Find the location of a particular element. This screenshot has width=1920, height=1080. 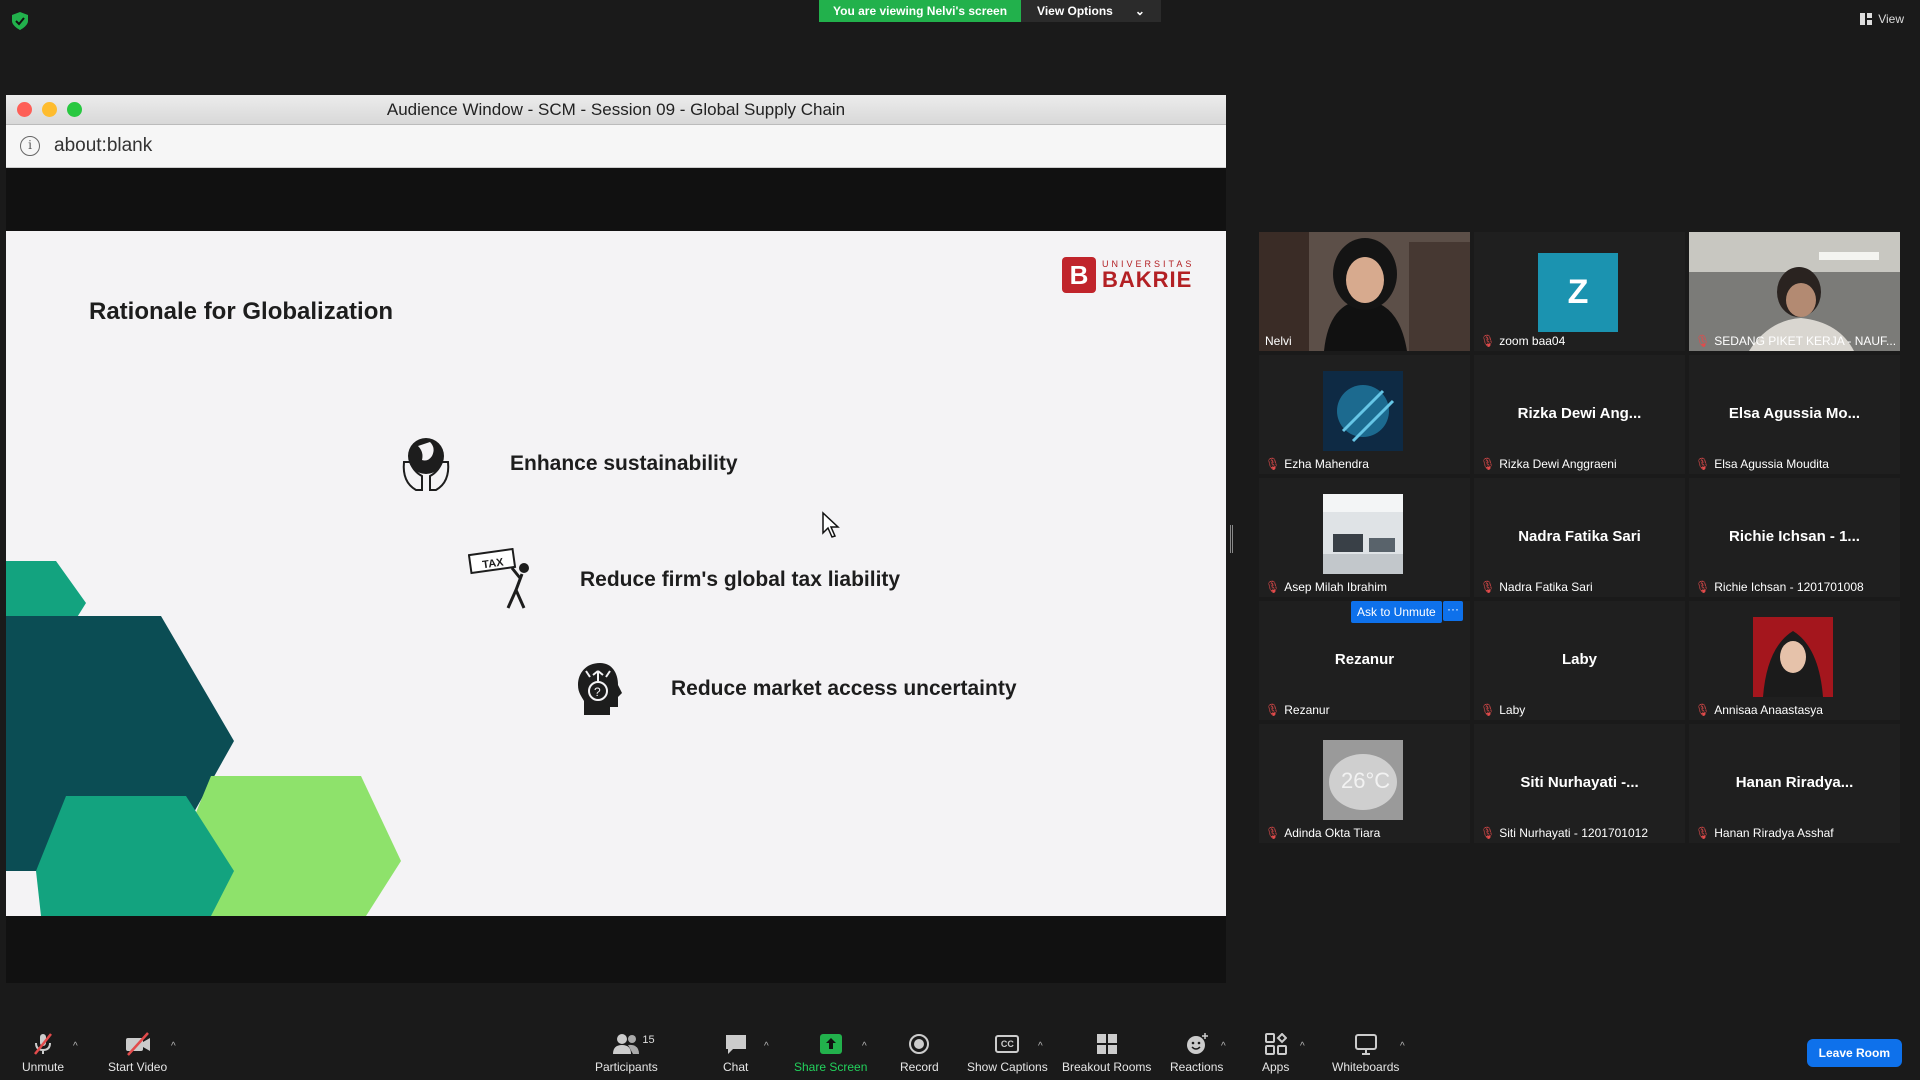

profile-picture: 26°C is located at coordinates (1363, 780).